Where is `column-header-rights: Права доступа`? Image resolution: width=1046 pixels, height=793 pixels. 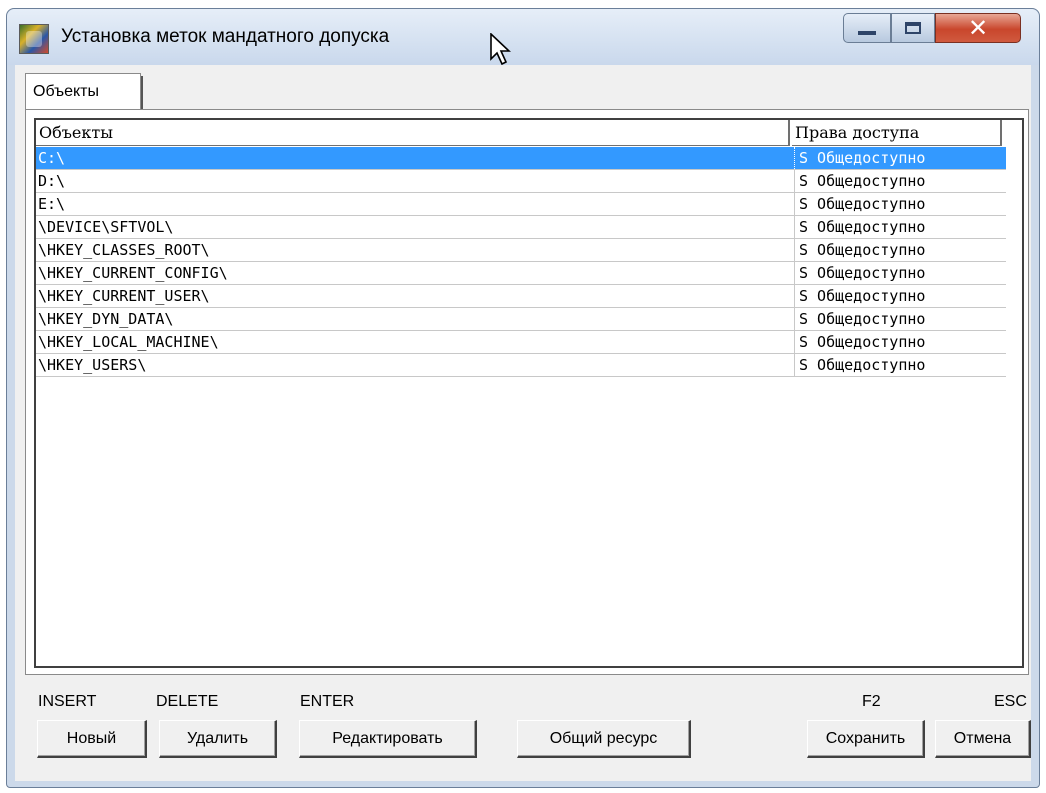 column-header-rights: Права доступа is located at coordinates (897, 133).